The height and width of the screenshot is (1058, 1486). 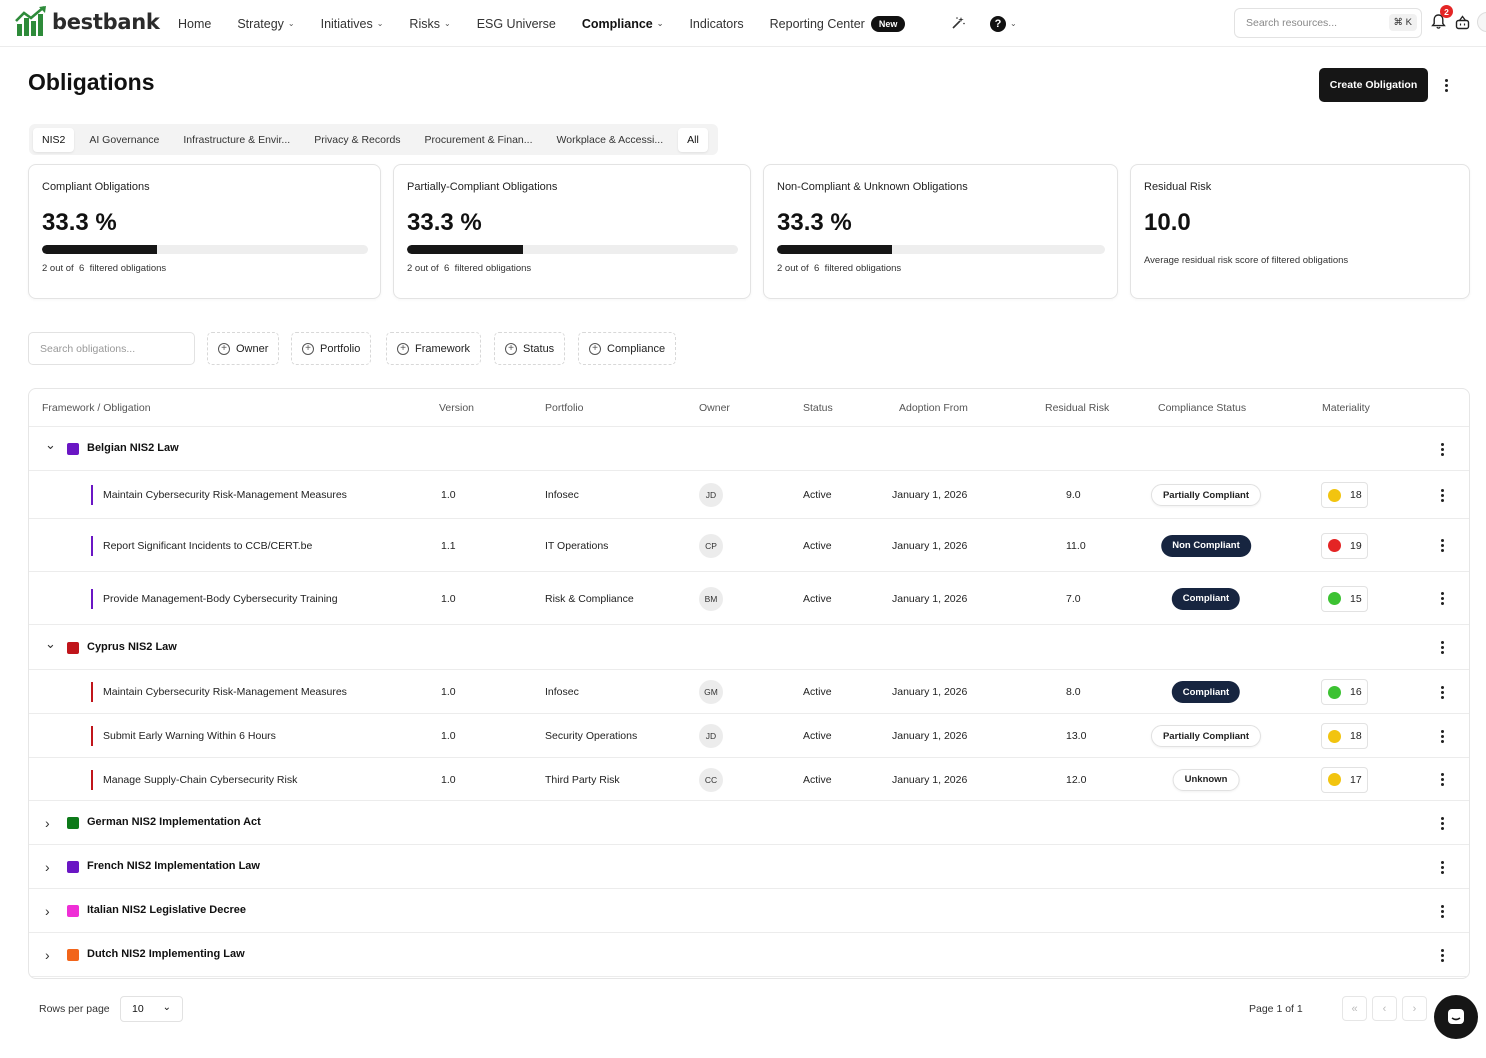 I want to click on magic-wand-icon, so click(x=958, y=23).